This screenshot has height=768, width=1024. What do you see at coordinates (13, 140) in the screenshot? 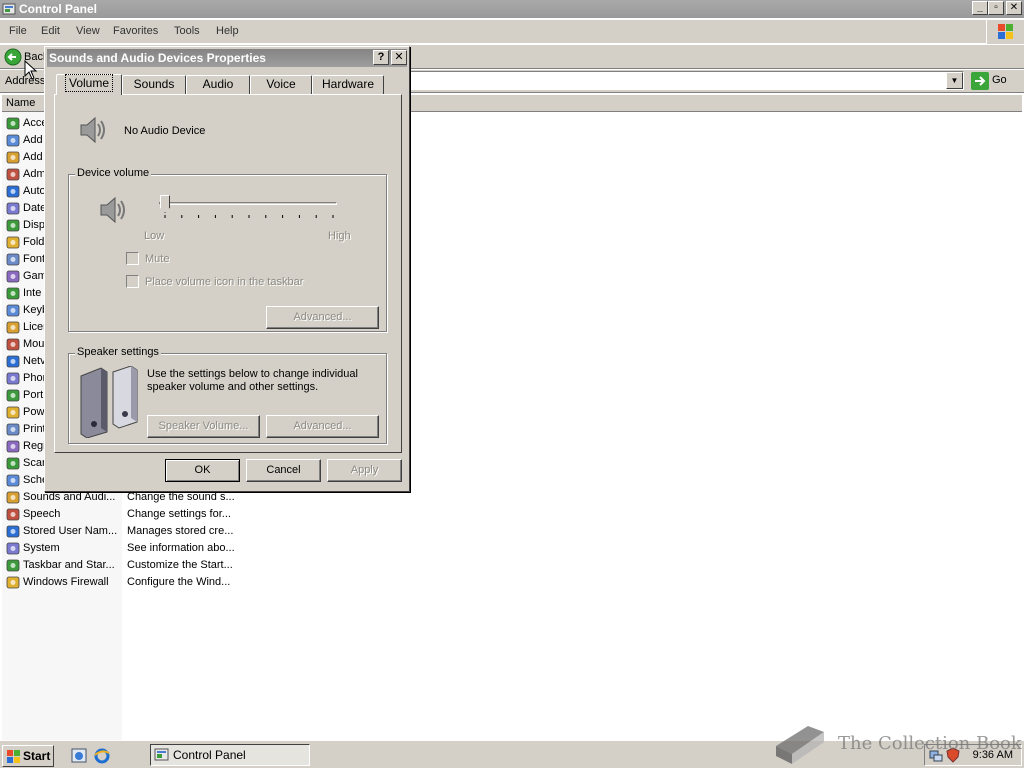
I see `add-hardware-icon` at bounding box center [13, 140].